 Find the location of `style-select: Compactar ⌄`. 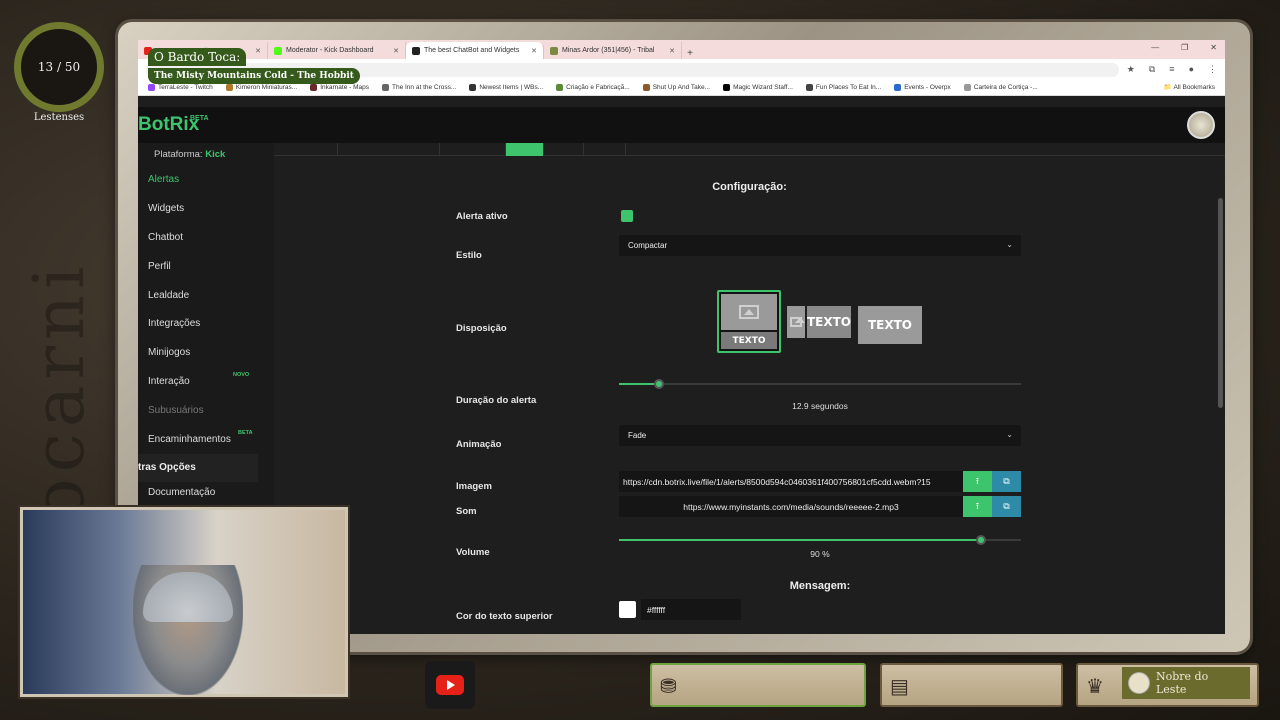

style-select: Compactar ⌄ is located at coordinates (820, 245).